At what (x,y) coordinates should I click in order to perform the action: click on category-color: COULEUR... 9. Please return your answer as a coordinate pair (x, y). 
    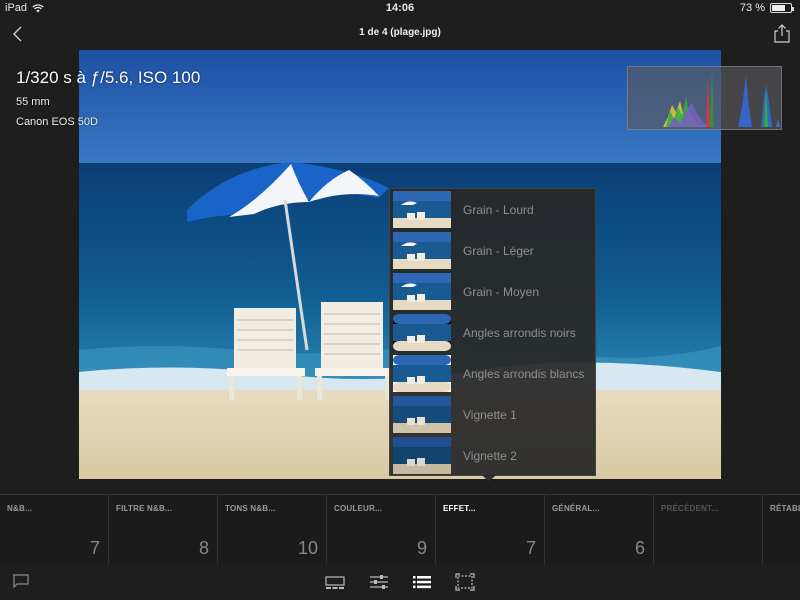
    Looking at the image, I should click on (381, 530).